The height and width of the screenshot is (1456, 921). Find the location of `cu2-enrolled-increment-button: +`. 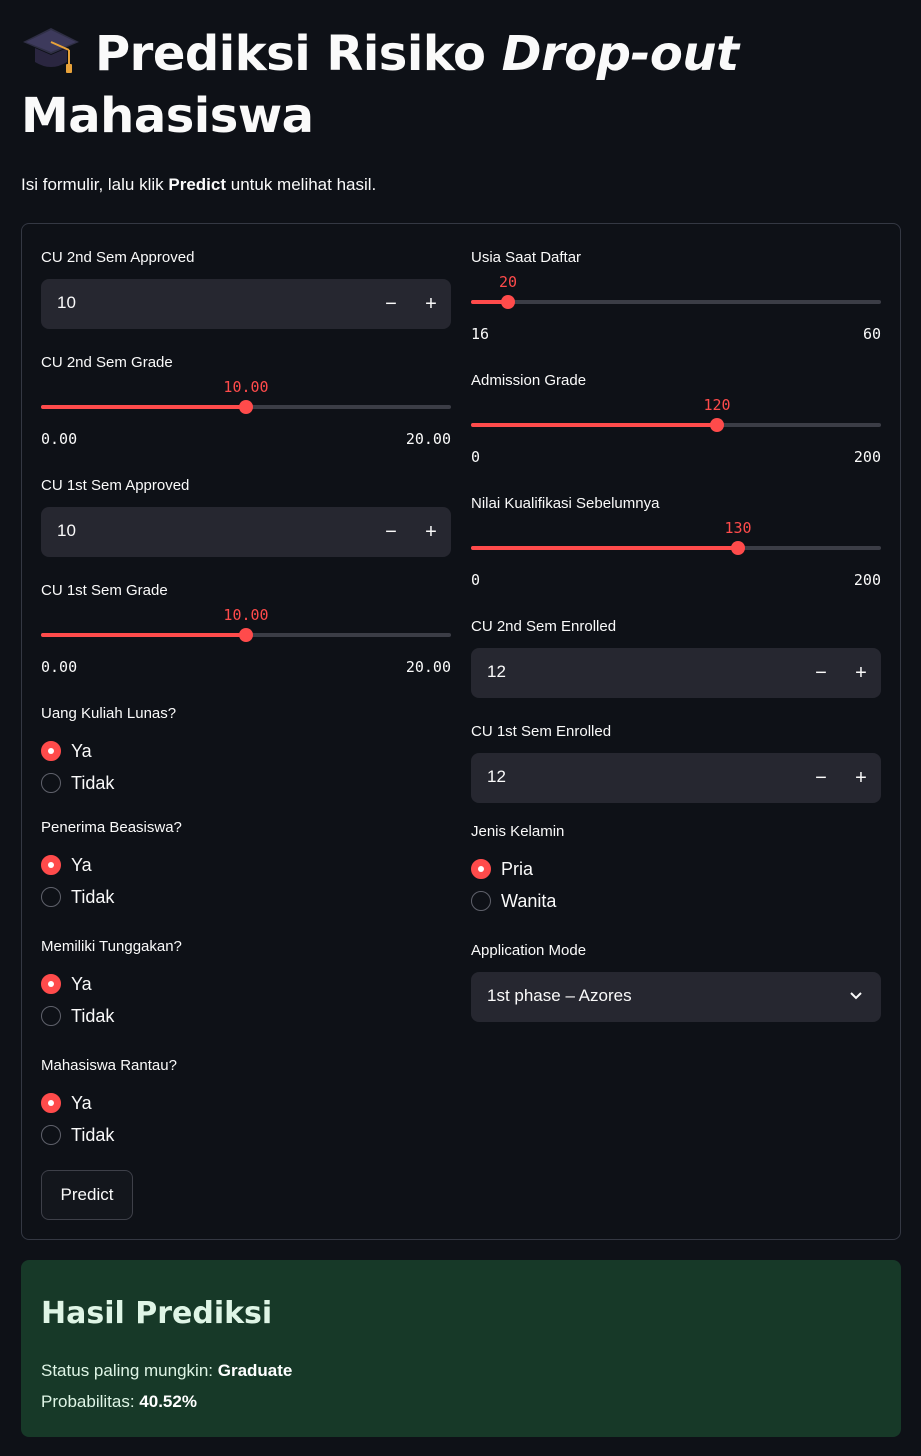

cu2-enrolled-increment-button: + is located at coordinates (861, 673).